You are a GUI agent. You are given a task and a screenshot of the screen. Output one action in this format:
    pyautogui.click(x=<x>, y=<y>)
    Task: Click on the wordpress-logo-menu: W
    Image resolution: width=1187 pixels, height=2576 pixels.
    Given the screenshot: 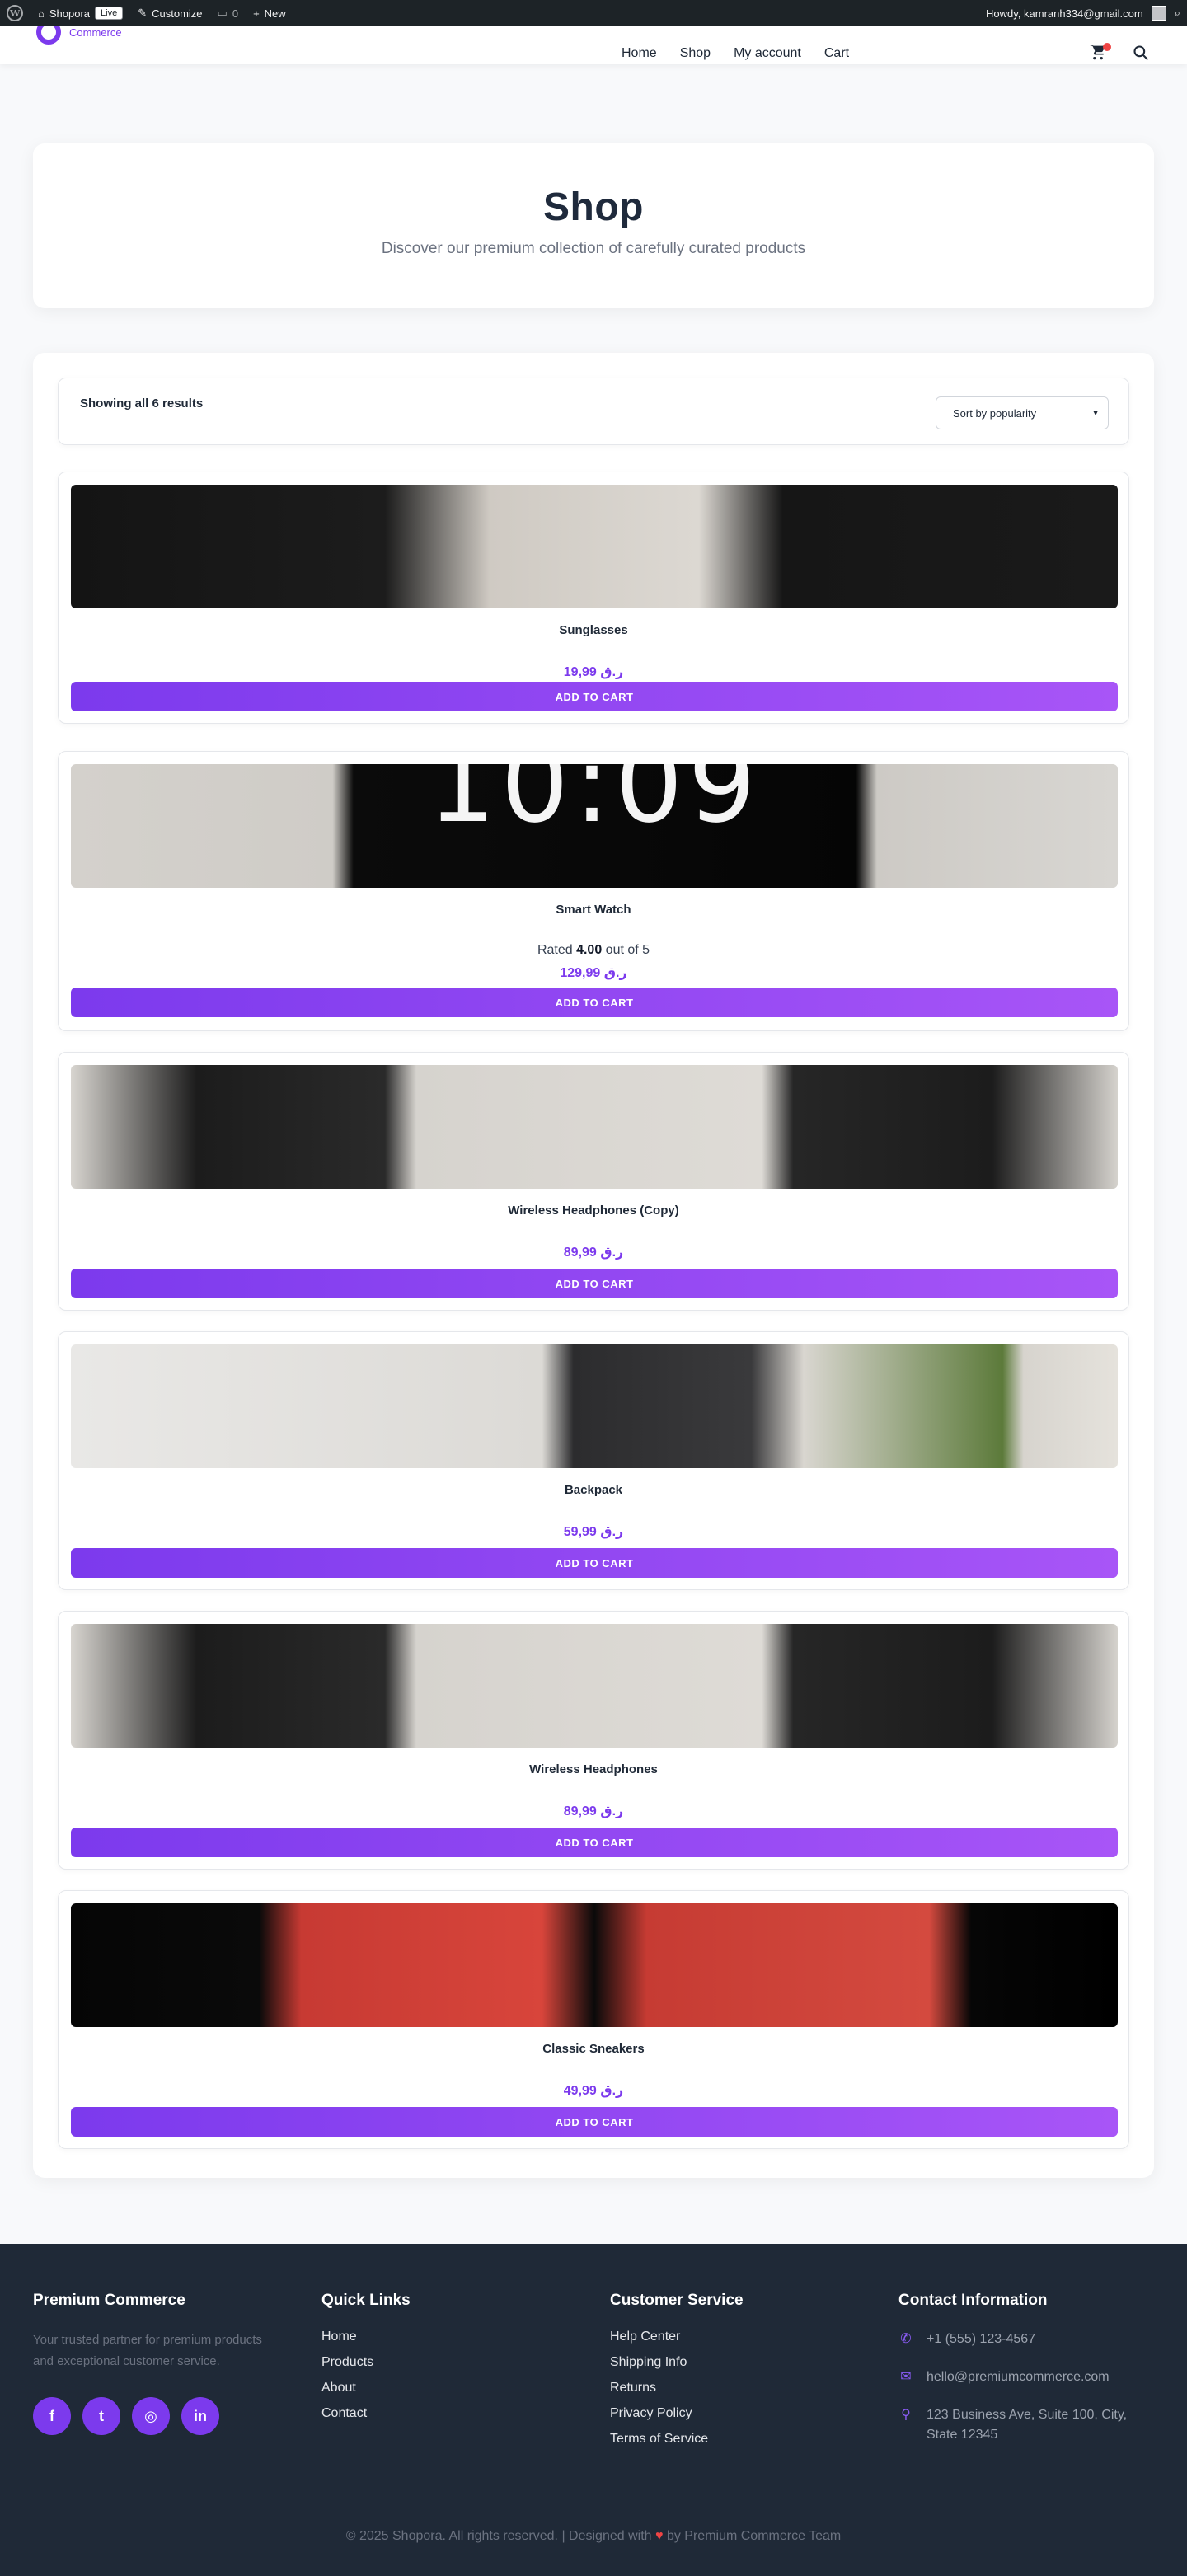 What is the action you would take?
    pyautogui.click(x=15, y=13)
    